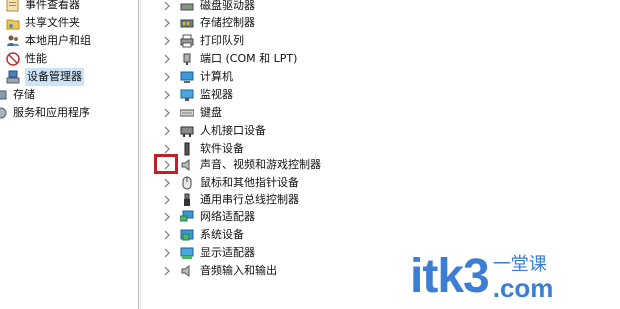  I want to click on port-icon, so click(187, 59).